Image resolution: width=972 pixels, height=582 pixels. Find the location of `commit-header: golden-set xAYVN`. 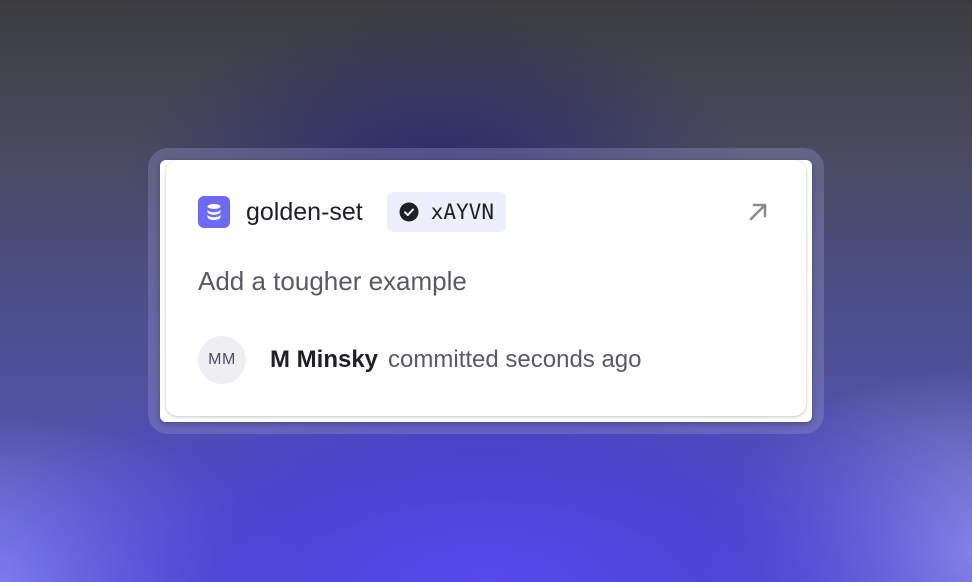

commit-header: golden-set xAYVN is located at coordinates (486, 212).